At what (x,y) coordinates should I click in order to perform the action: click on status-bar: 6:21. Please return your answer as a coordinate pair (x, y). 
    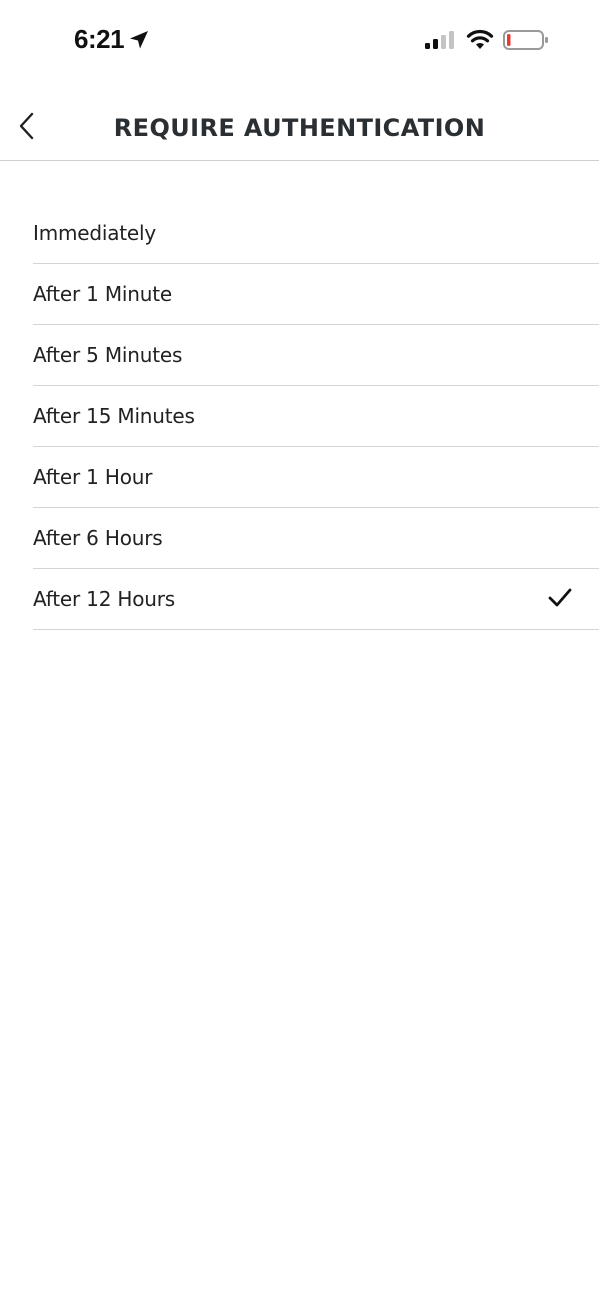
    Looking at the image, I should click on (299, 41).